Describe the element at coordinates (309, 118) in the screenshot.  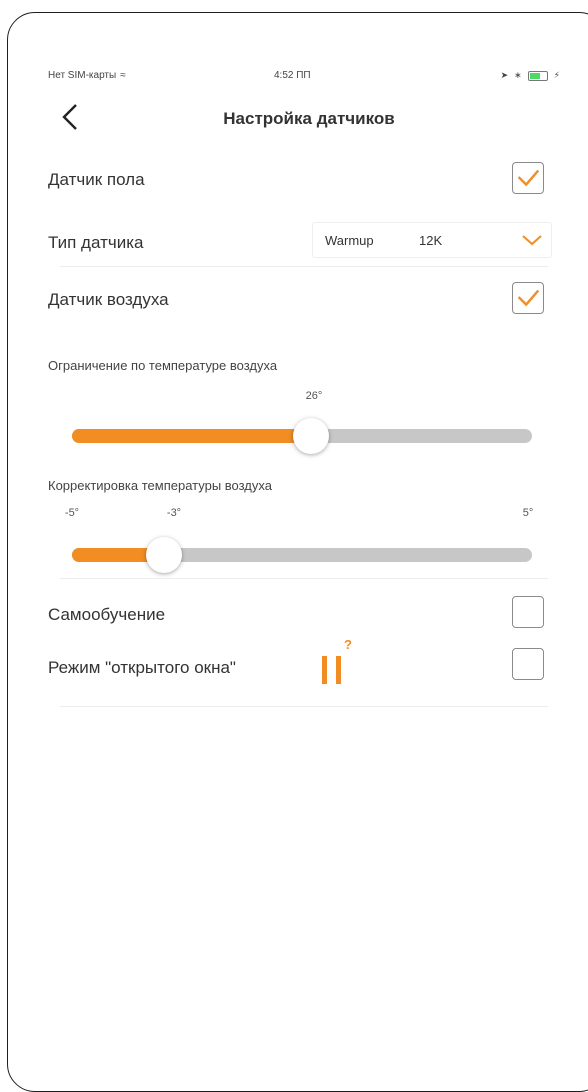
I see `page-title: Настройка датчиков` at that location.